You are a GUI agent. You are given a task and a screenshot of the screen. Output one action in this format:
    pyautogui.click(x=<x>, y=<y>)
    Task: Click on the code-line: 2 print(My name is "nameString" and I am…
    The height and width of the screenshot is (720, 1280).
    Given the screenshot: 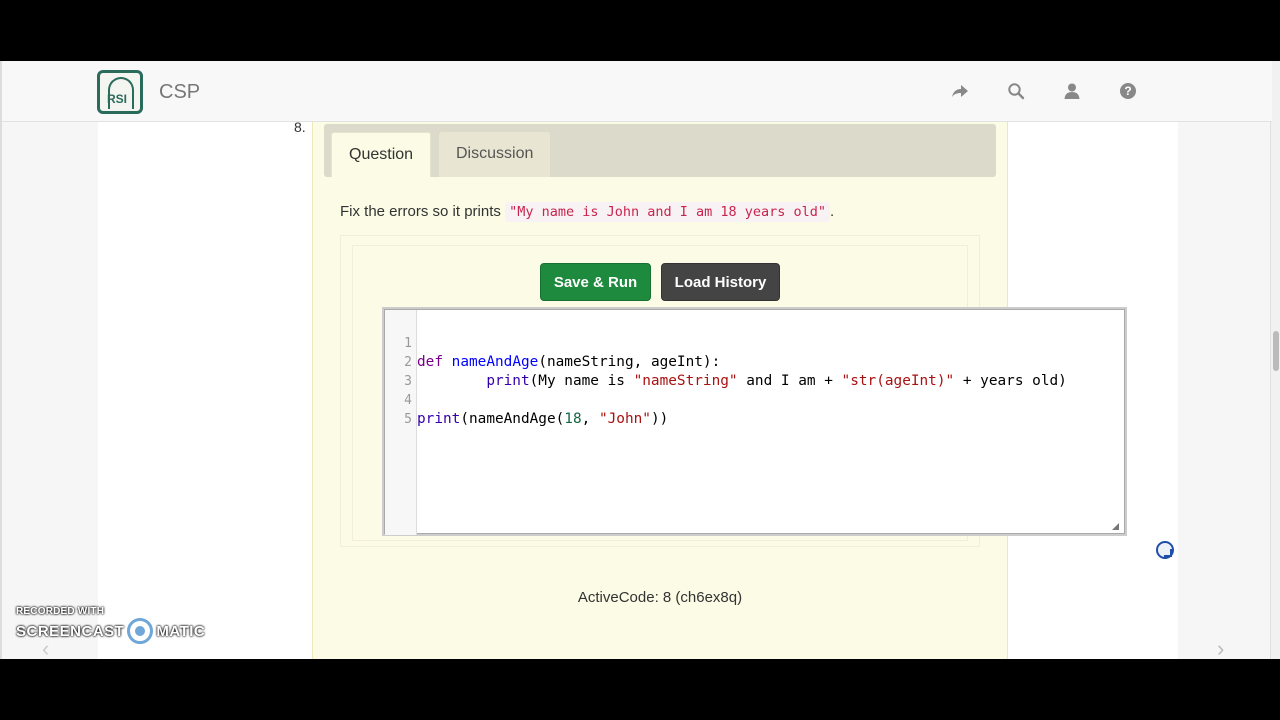 What is the action you would take?
    pyautogui.click(x=754, y=361)
    